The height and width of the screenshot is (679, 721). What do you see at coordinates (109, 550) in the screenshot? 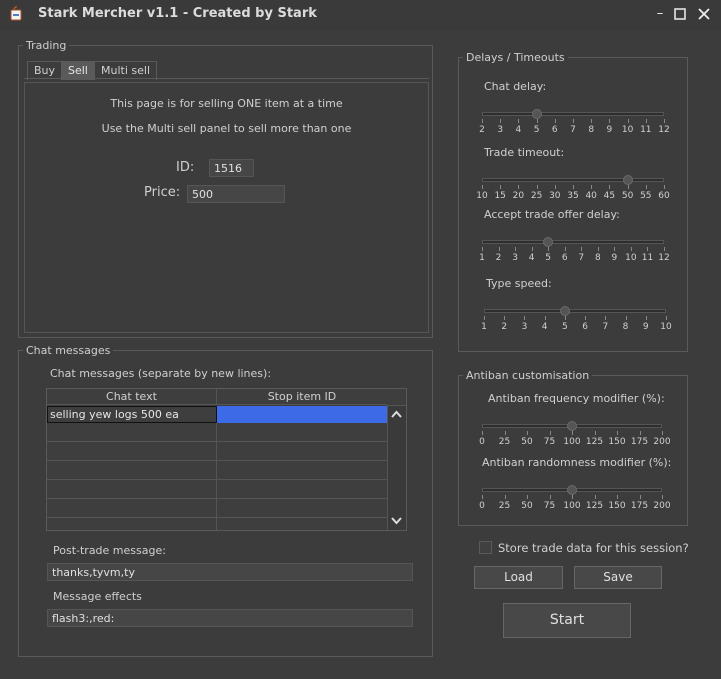
I see `post-trade-label: Post-trade message:` at bounding box center [109, 550].